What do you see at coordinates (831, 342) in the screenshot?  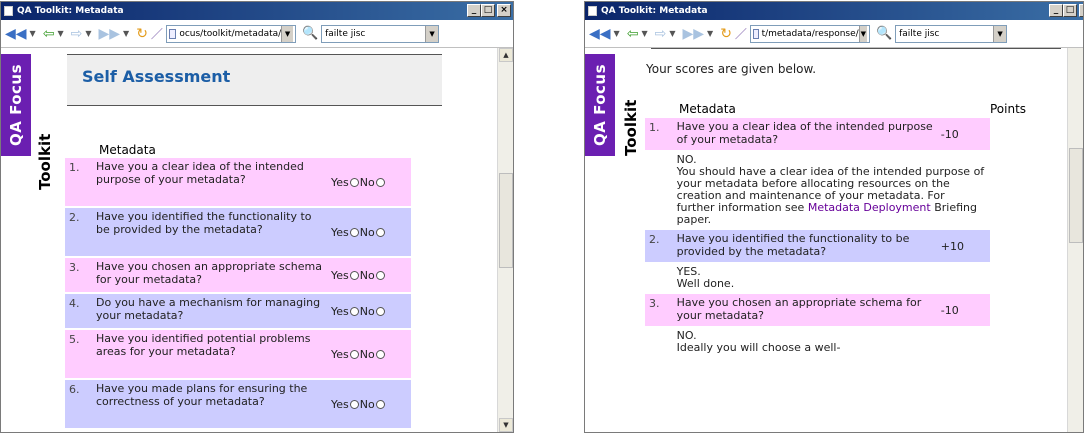 I see `feedback-text: NO. Ideally you will choose a well-` at bounding box center [831, 342].